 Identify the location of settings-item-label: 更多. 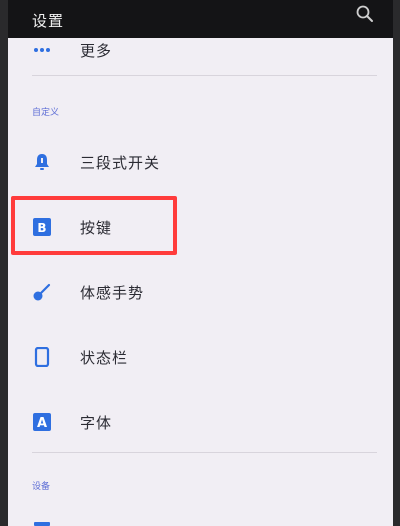
(96, 51).